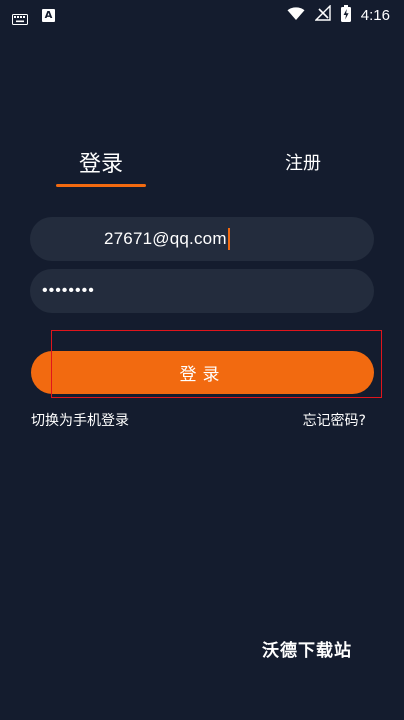 This screenshot has height=720, width=404. What do you see at coordinates (296, 15) in the screenshot?
I see `wifi-icon` at bounding box center [296, 15].